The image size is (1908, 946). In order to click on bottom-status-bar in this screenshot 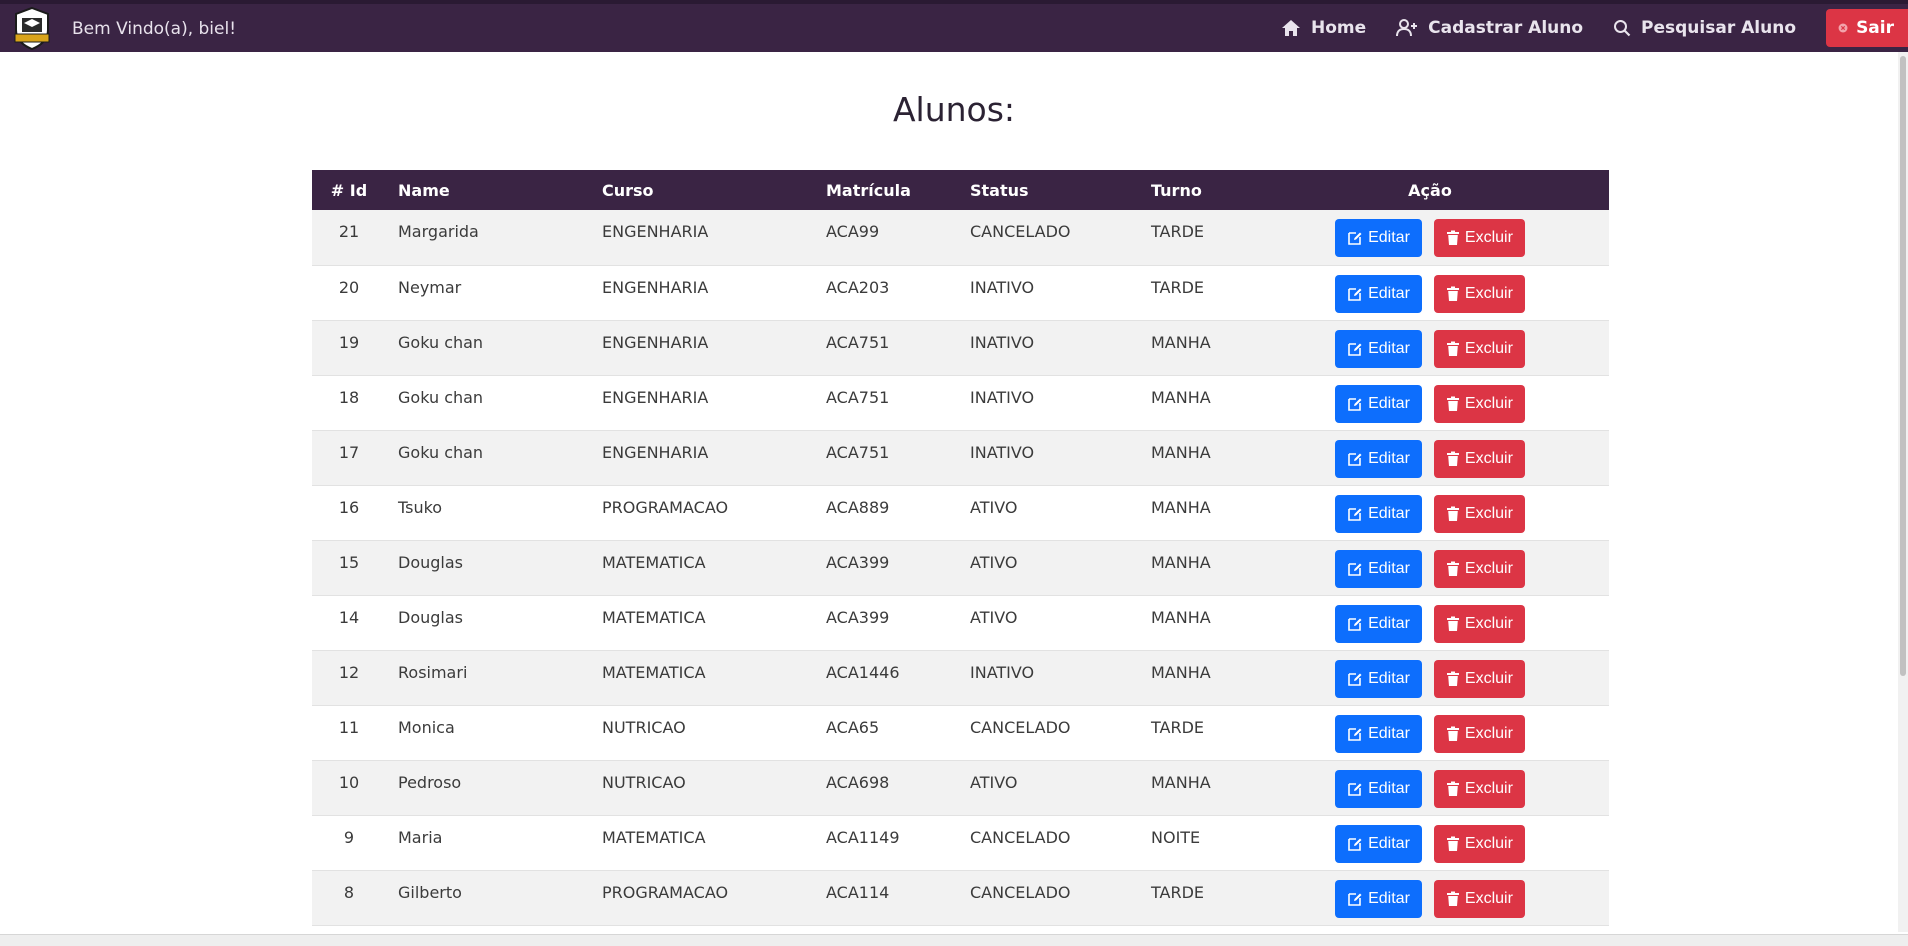, I will do `click(954, 940)`.